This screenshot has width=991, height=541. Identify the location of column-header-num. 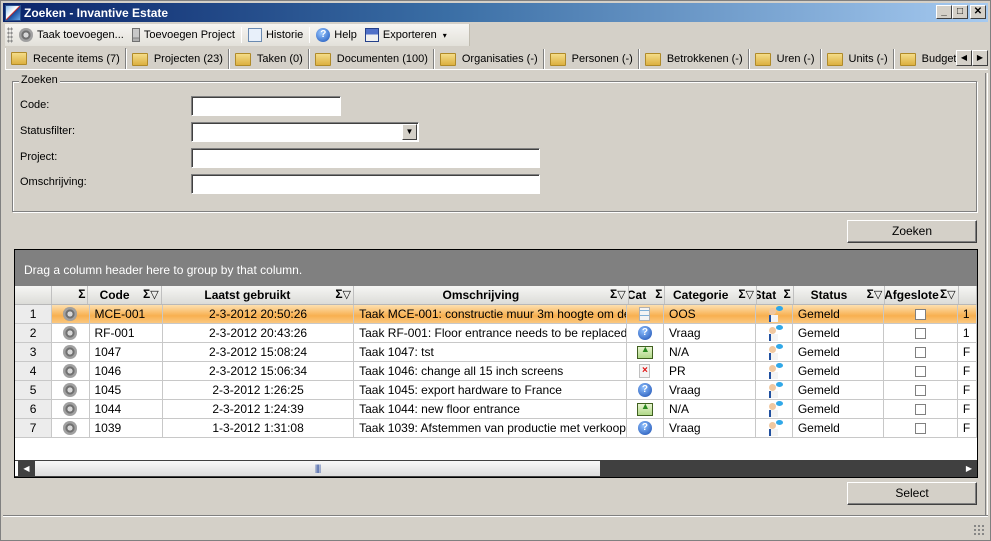
(33, 295).